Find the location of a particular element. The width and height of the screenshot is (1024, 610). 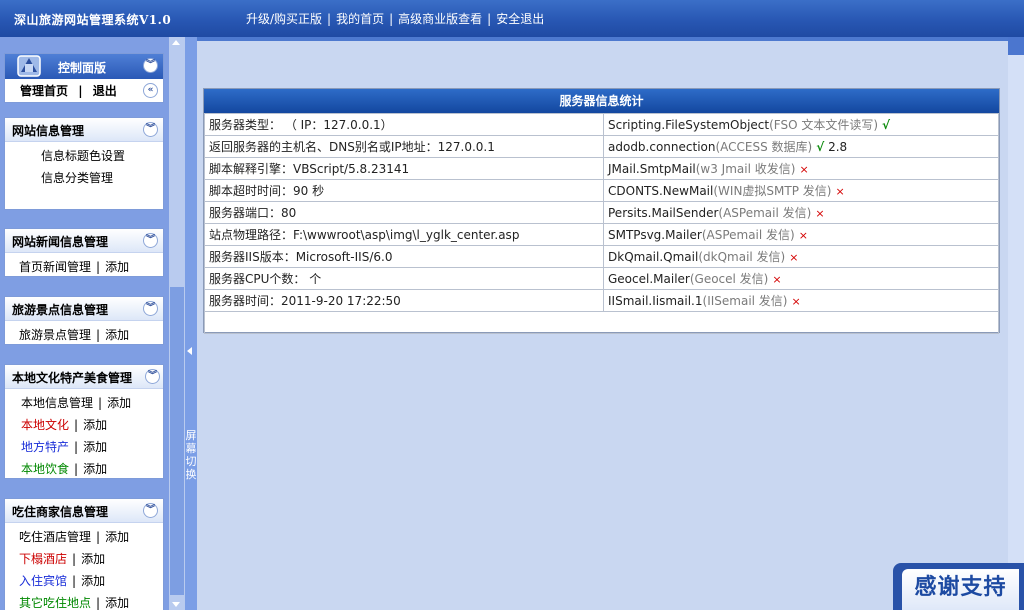

component-cell: Geocel.Mailer(Geocel 发信) × is located at coordinates (801, 278).